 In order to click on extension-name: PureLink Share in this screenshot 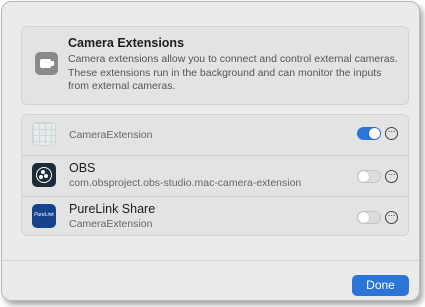, I will do `click(112, 209)`.